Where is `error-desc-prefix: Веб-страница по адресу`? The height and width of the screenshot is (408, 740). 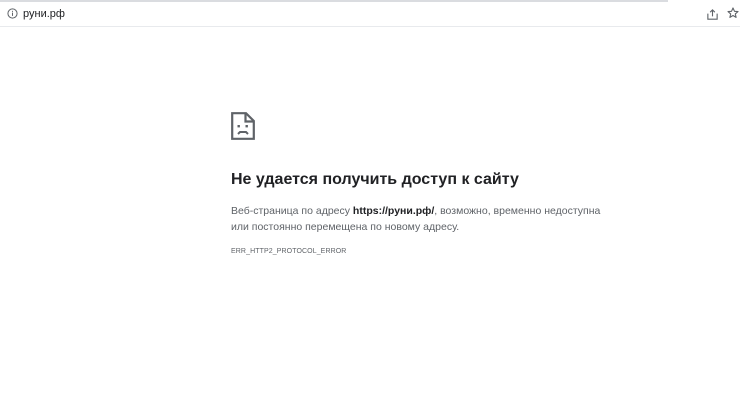
error-desc-prefix: Веб-страница по адресу is located at coordinates (292, 211).